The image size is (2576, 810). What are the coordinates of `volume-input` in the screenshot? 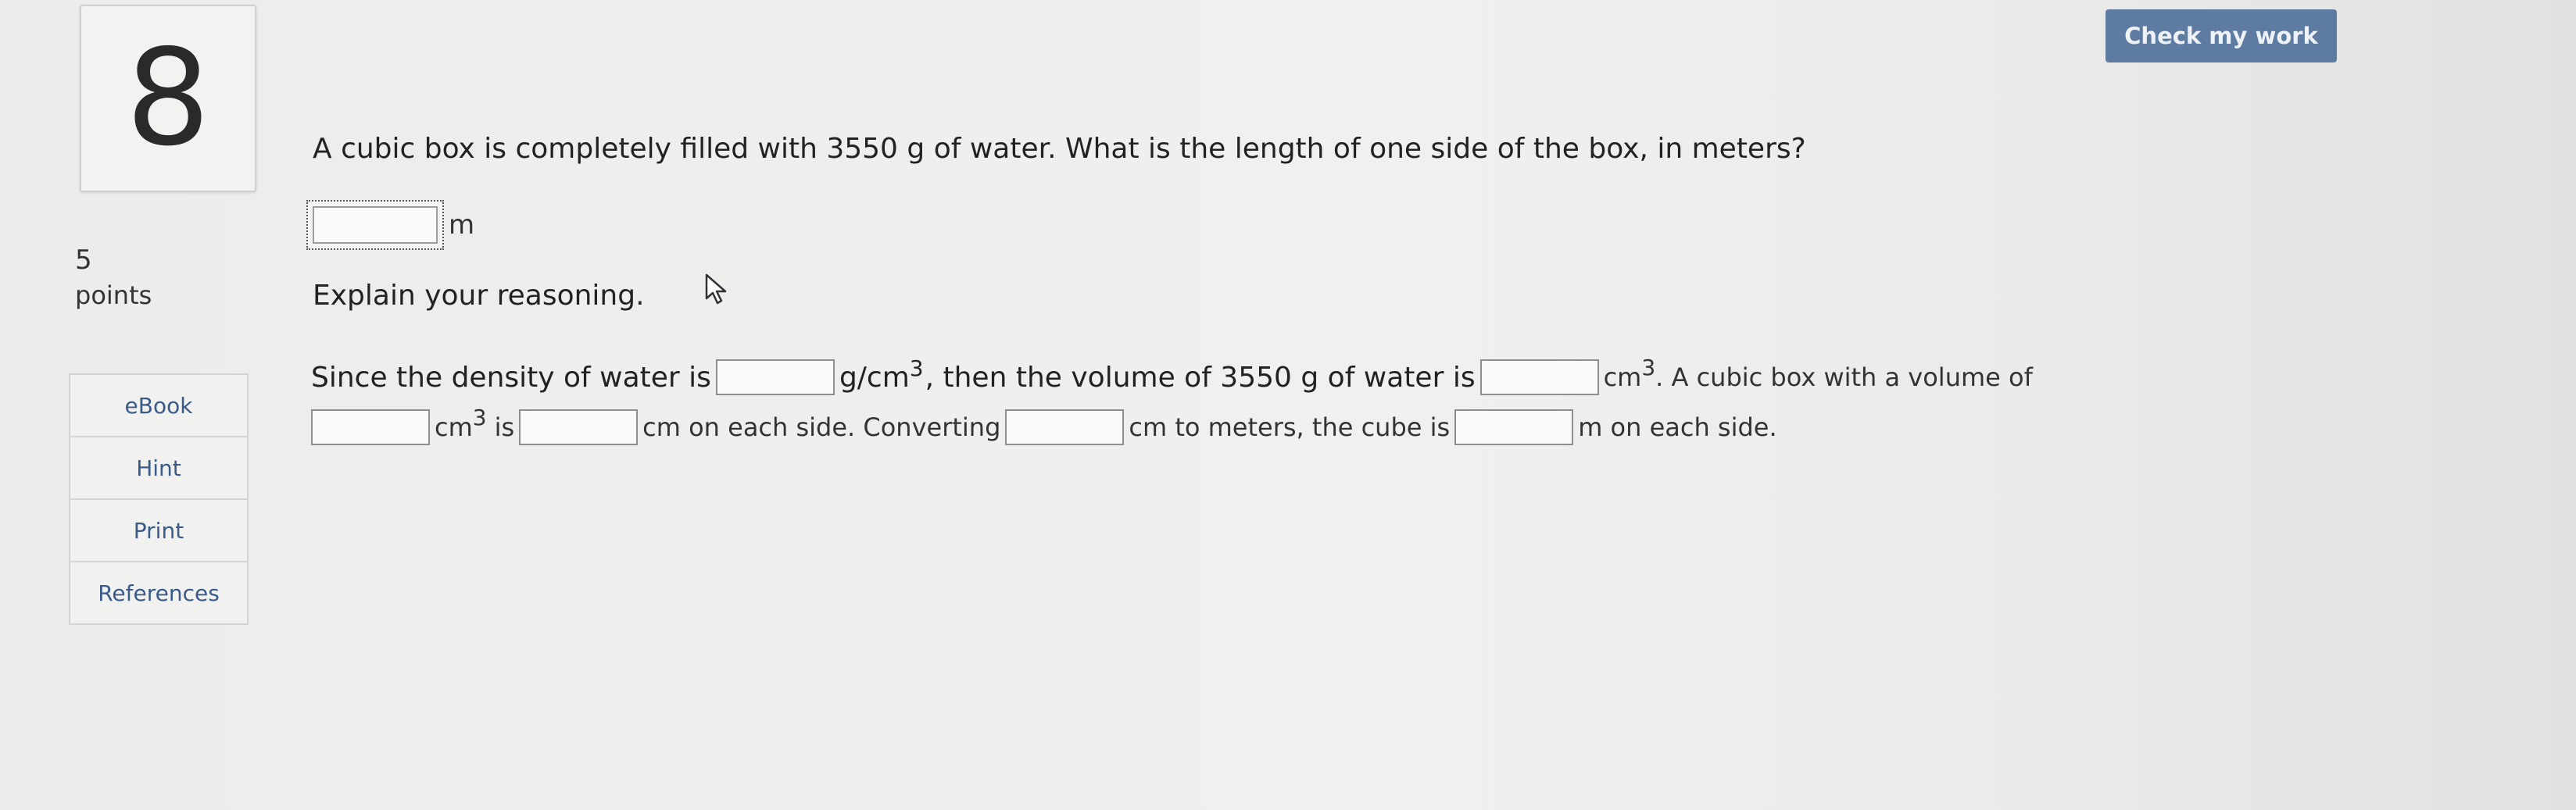 It's located at (1539, 377).